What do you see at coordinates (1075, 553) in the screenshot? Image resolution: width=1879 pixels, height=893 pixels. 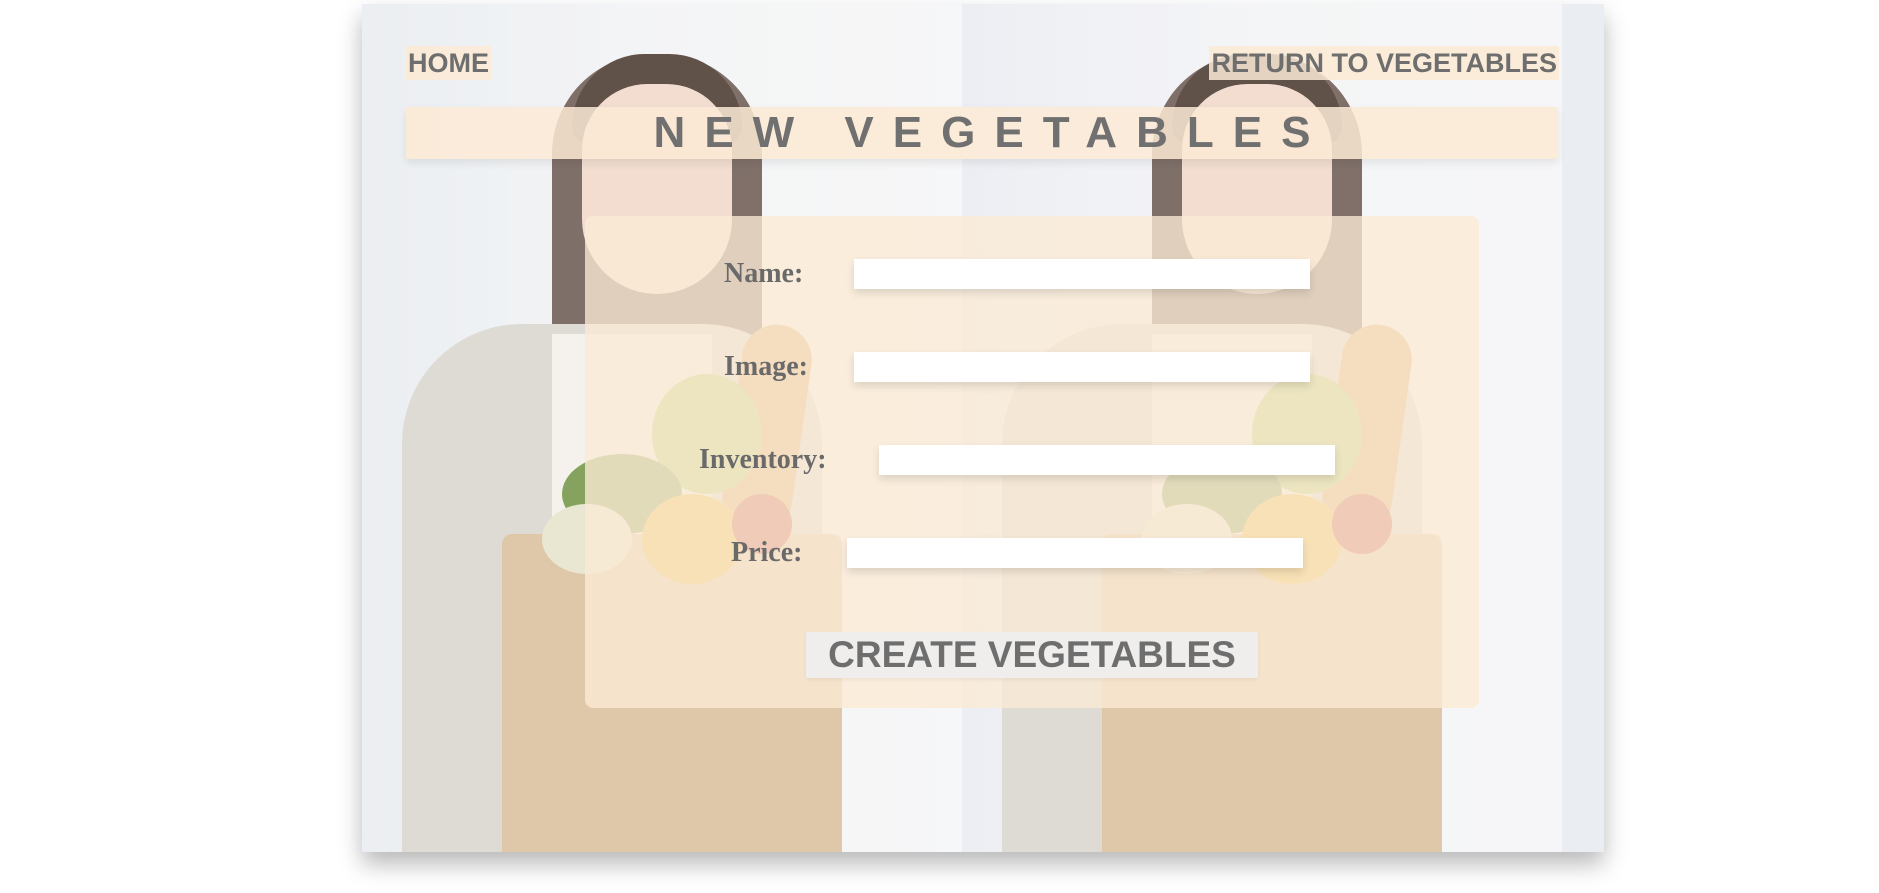 I see `price-input` at bounding box center [1075, 553].